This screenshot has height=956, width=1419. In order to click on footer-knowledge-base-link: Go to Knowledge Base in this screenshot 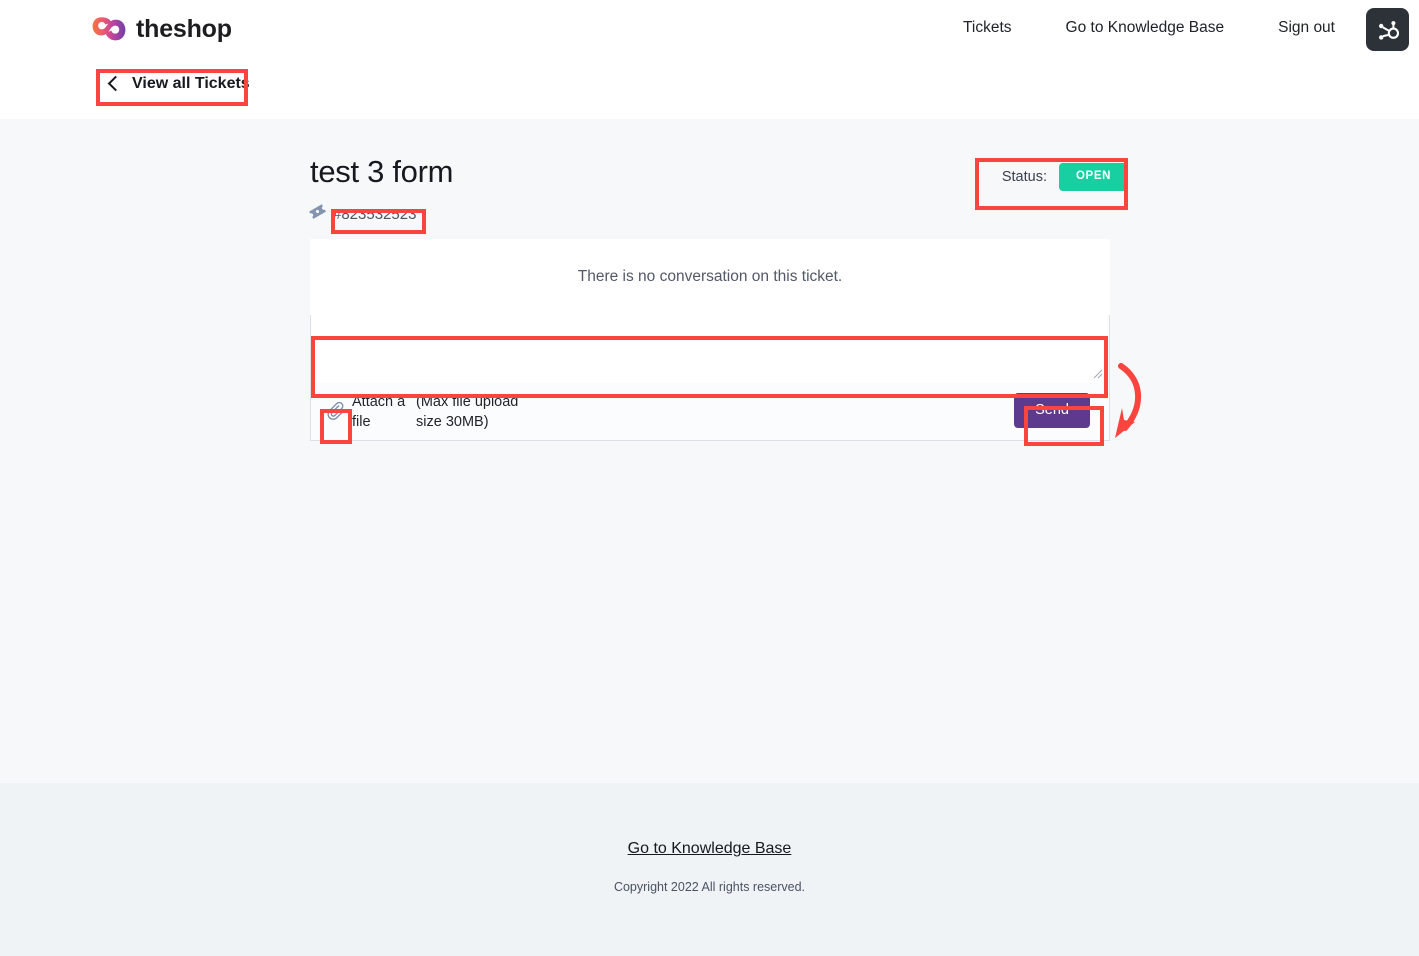, I will do `click(710, 849)`.